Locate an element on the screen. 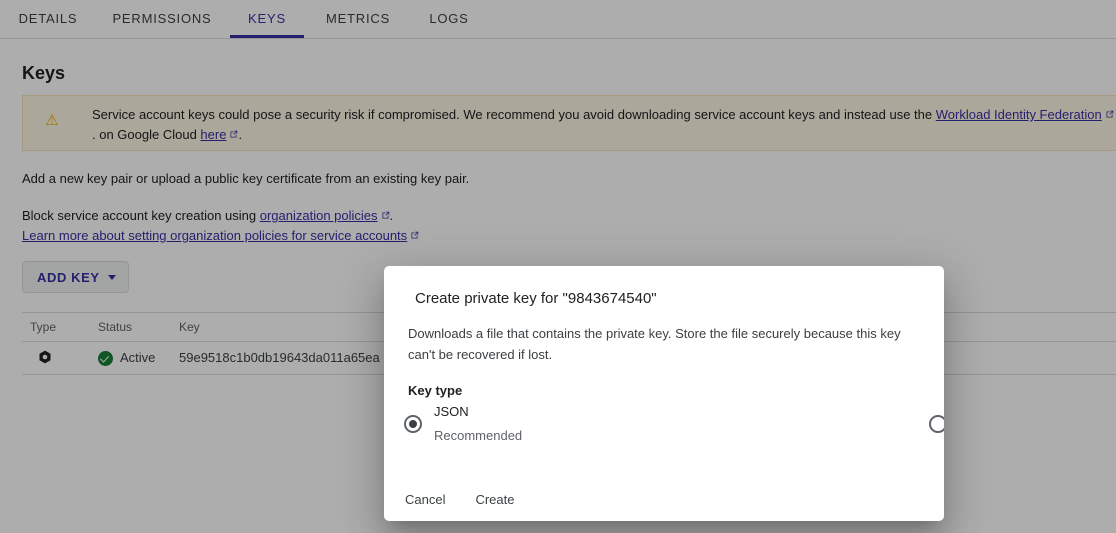 The height and width of the screenshot is (533, 1116). radio-json-sublabel: Recommended is located at coordinates (478, 435).